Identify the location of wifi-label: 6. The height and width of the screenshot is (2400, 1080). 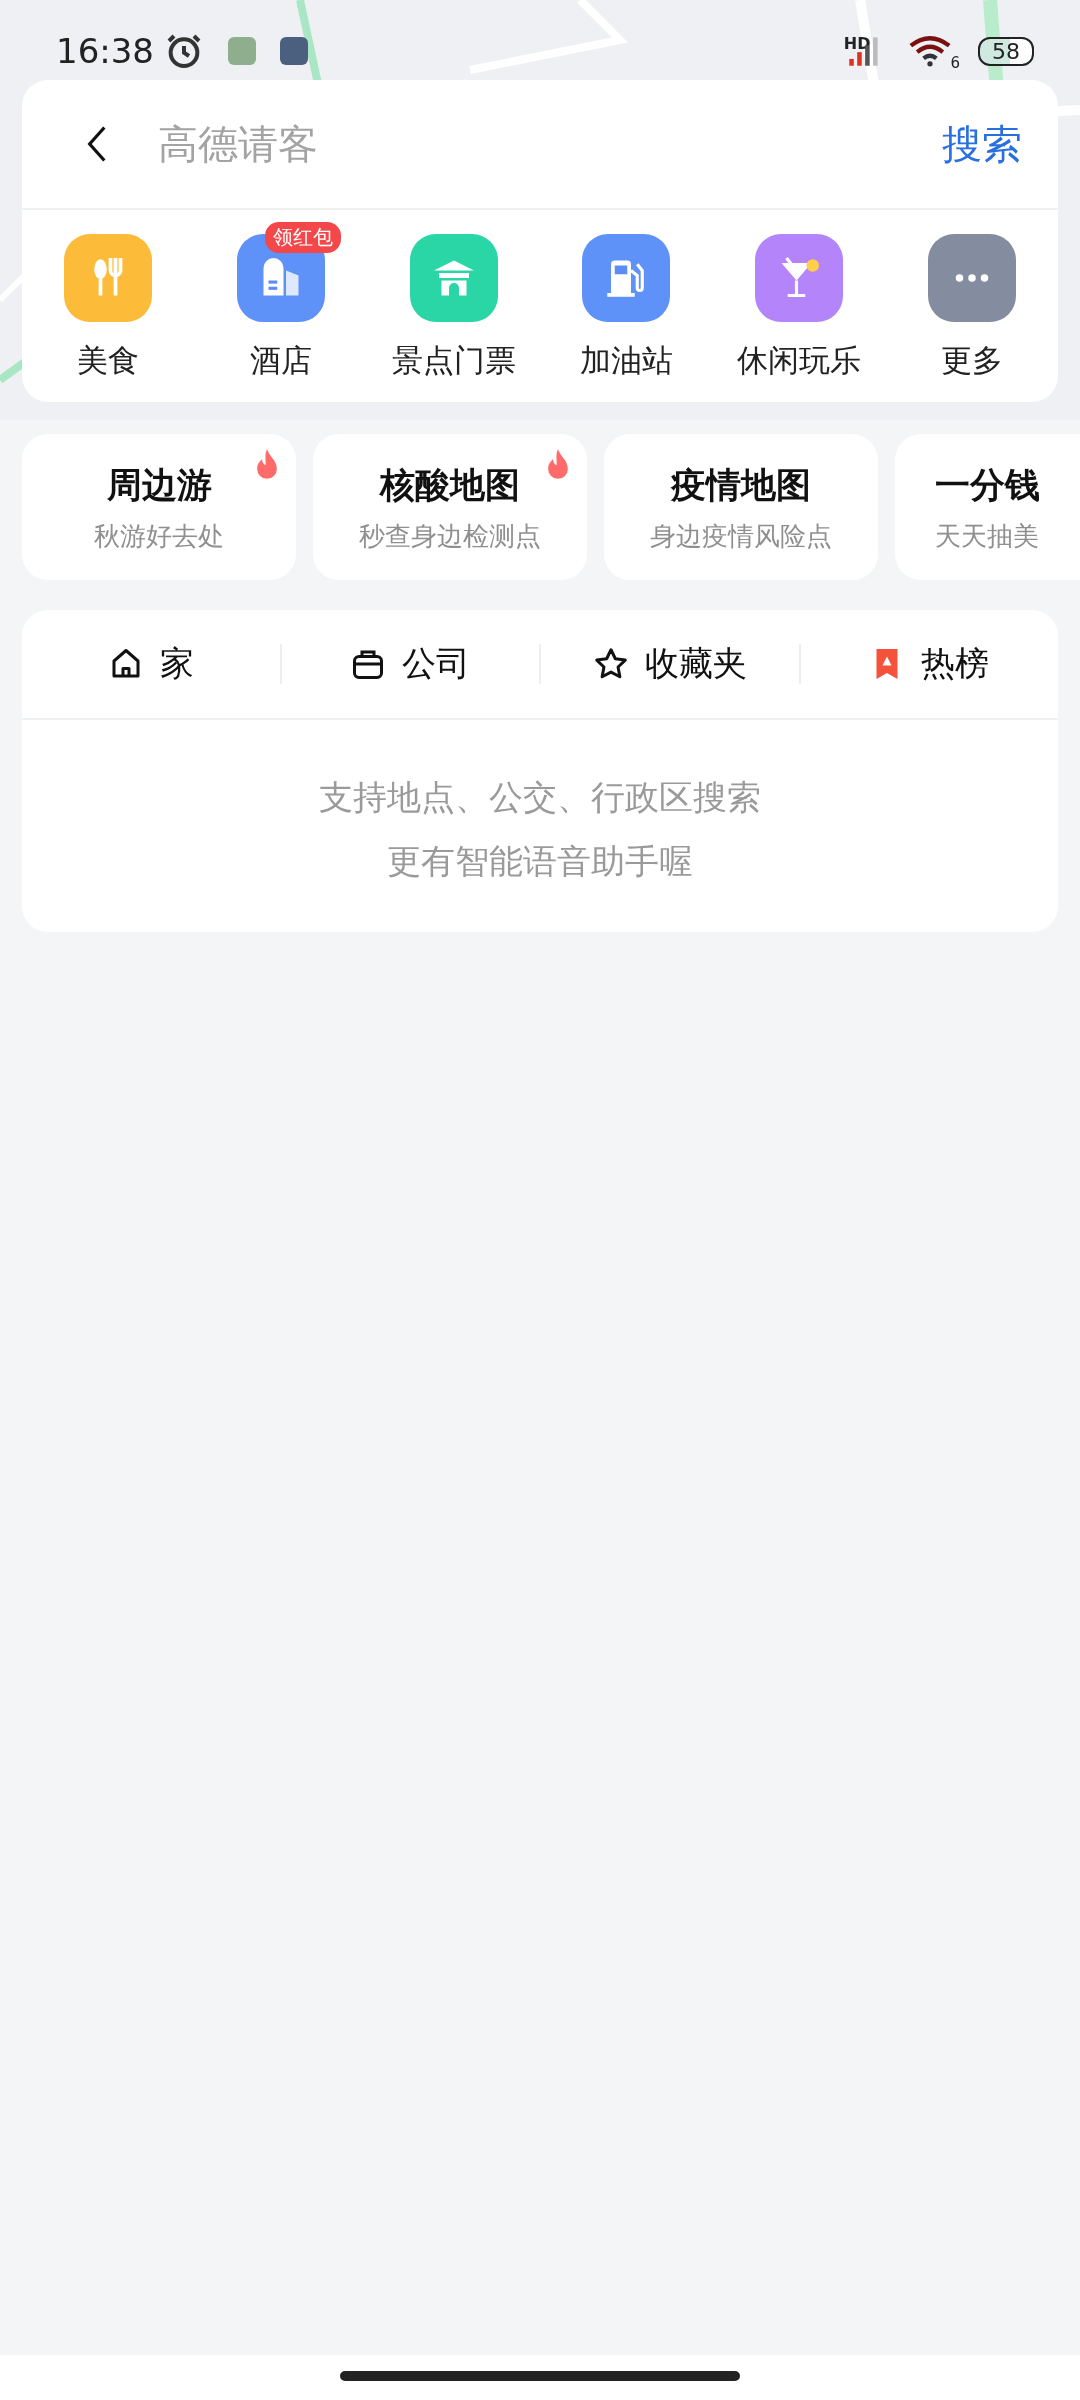
(955, 63).